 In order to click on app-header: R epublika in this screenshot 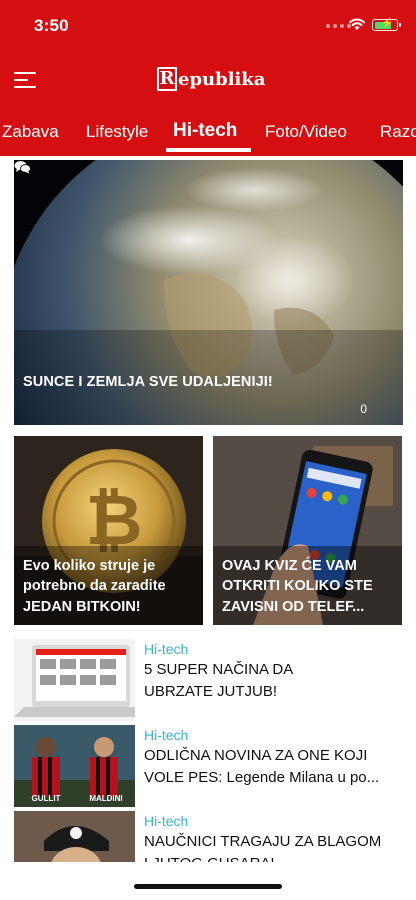, I will do `click(208, 84)`.